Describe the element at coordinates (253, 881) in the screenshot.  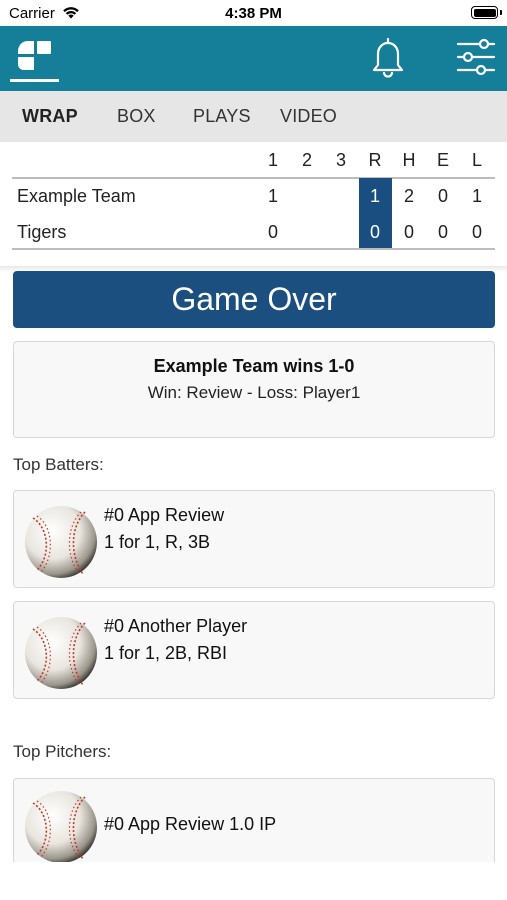
I see `bottom-safe-area` at that location.